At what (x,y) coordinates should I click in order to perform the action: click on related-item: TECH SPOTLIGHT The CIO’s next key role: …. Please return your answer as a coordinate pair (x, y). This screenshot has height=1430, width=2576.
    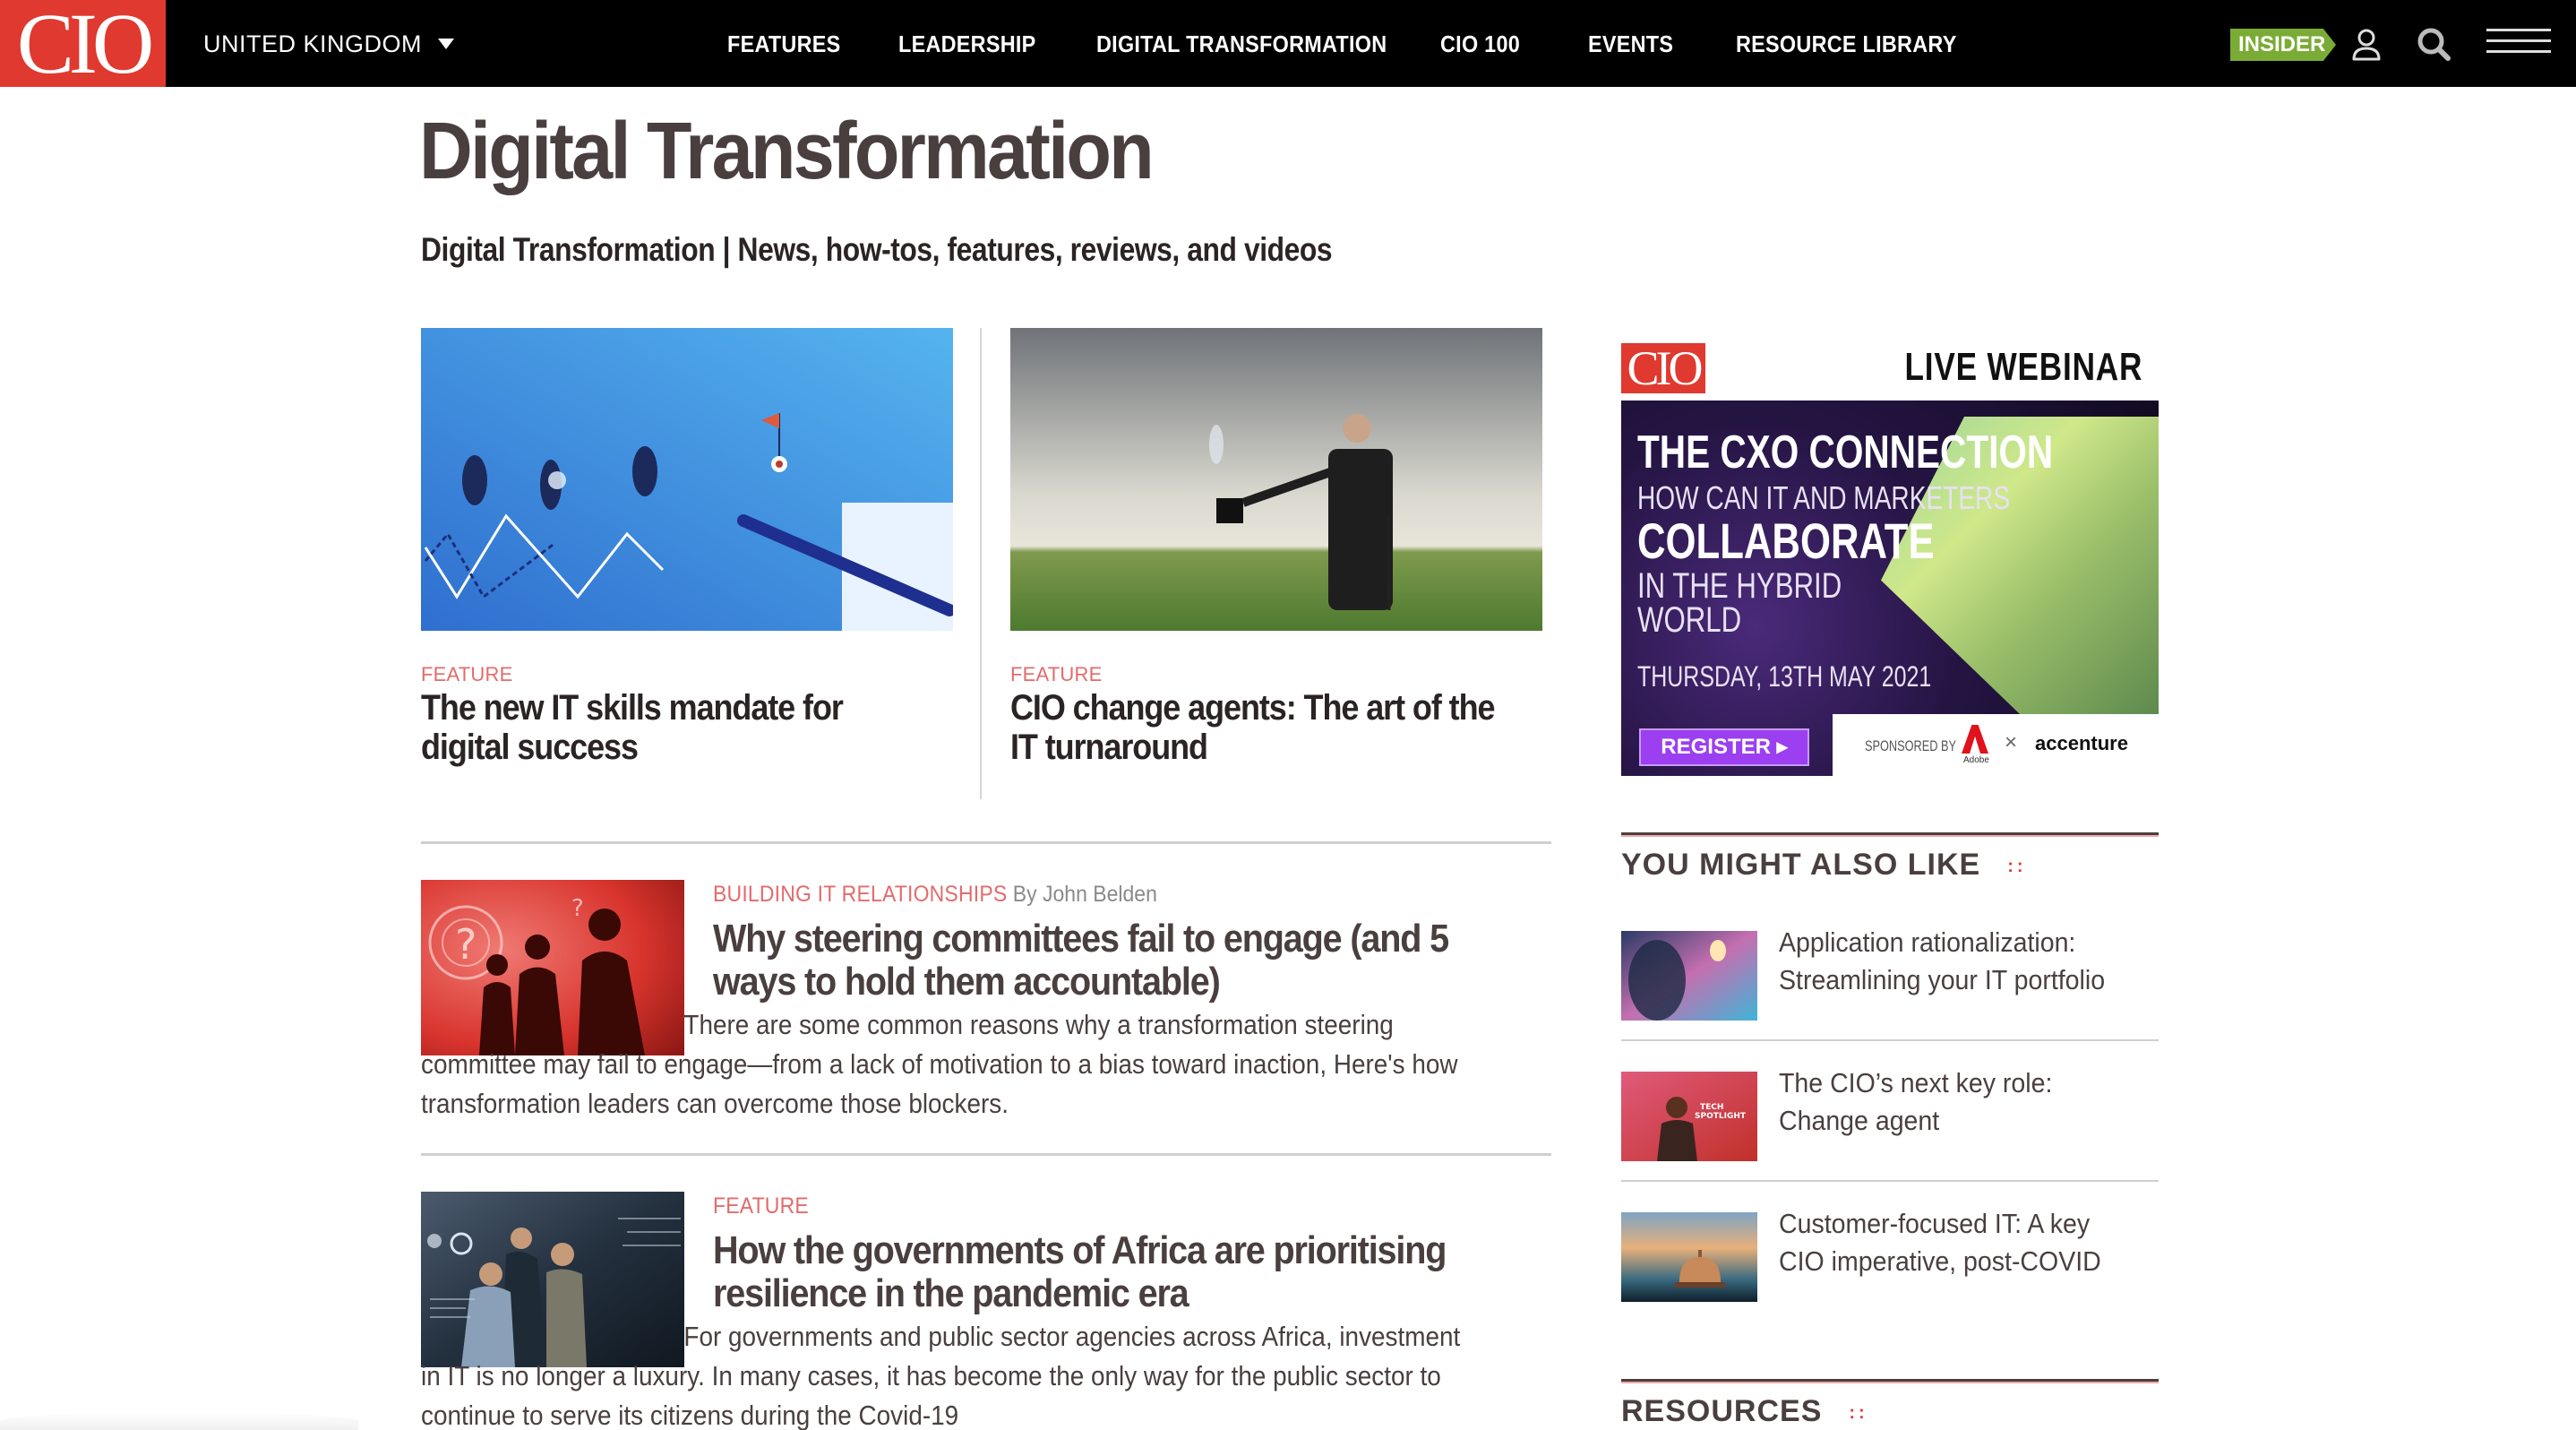
    Looking at the image, I should click on (1890, 1140).